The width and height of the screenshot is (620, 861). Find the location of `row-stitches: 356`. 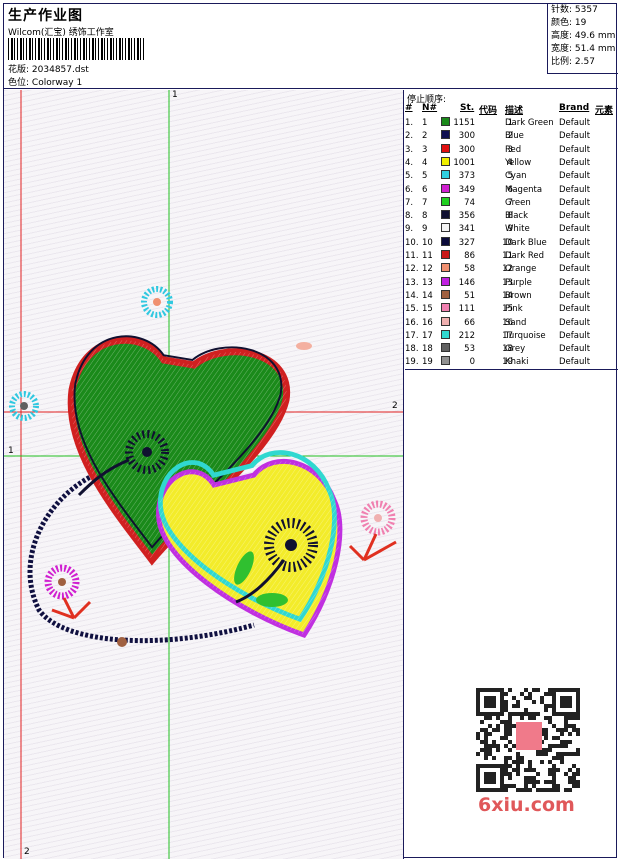

row-stitches: 356 is located at coordinates (466, 216).